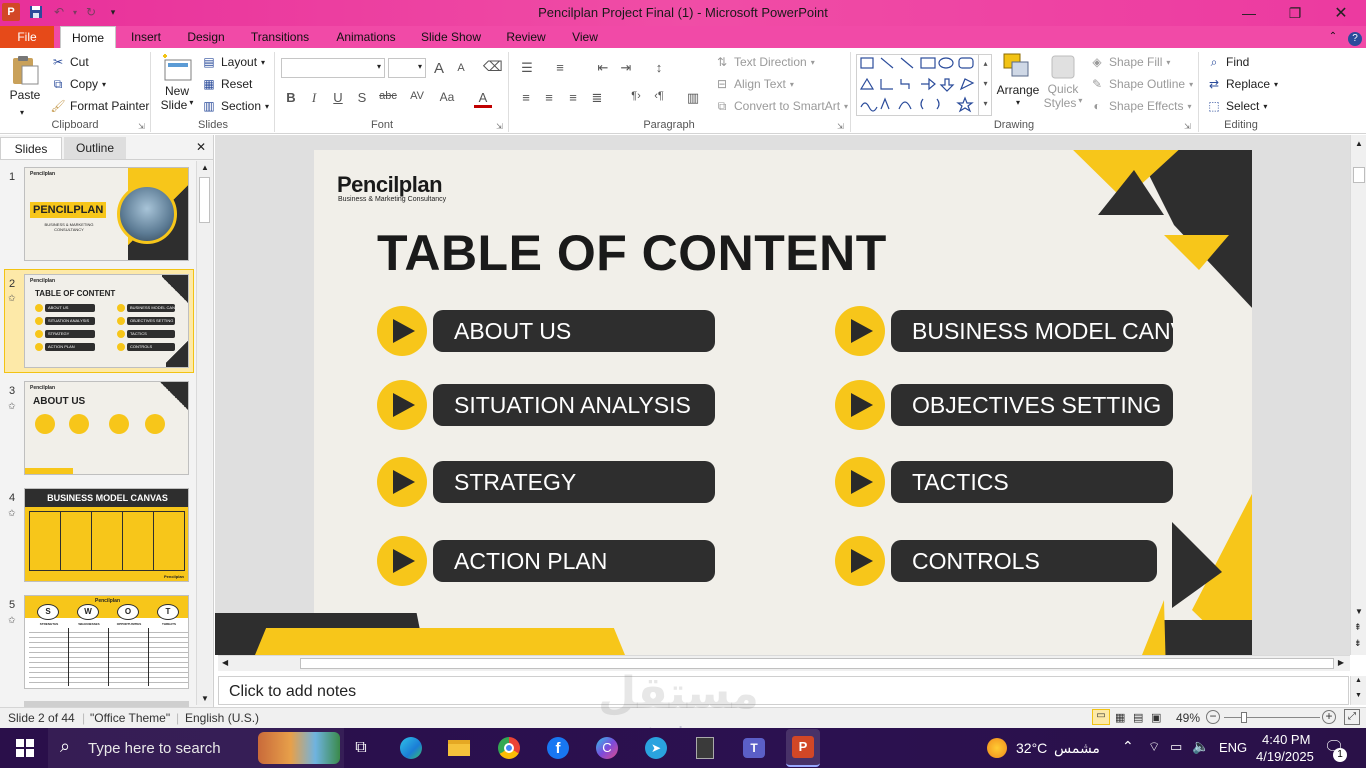 This screenshot has height=768, width=1366. What do you see at coordinates (222, 718) in the screenshot?
I see `language-status: English (U.S.)` at bounding box center [222, 718].